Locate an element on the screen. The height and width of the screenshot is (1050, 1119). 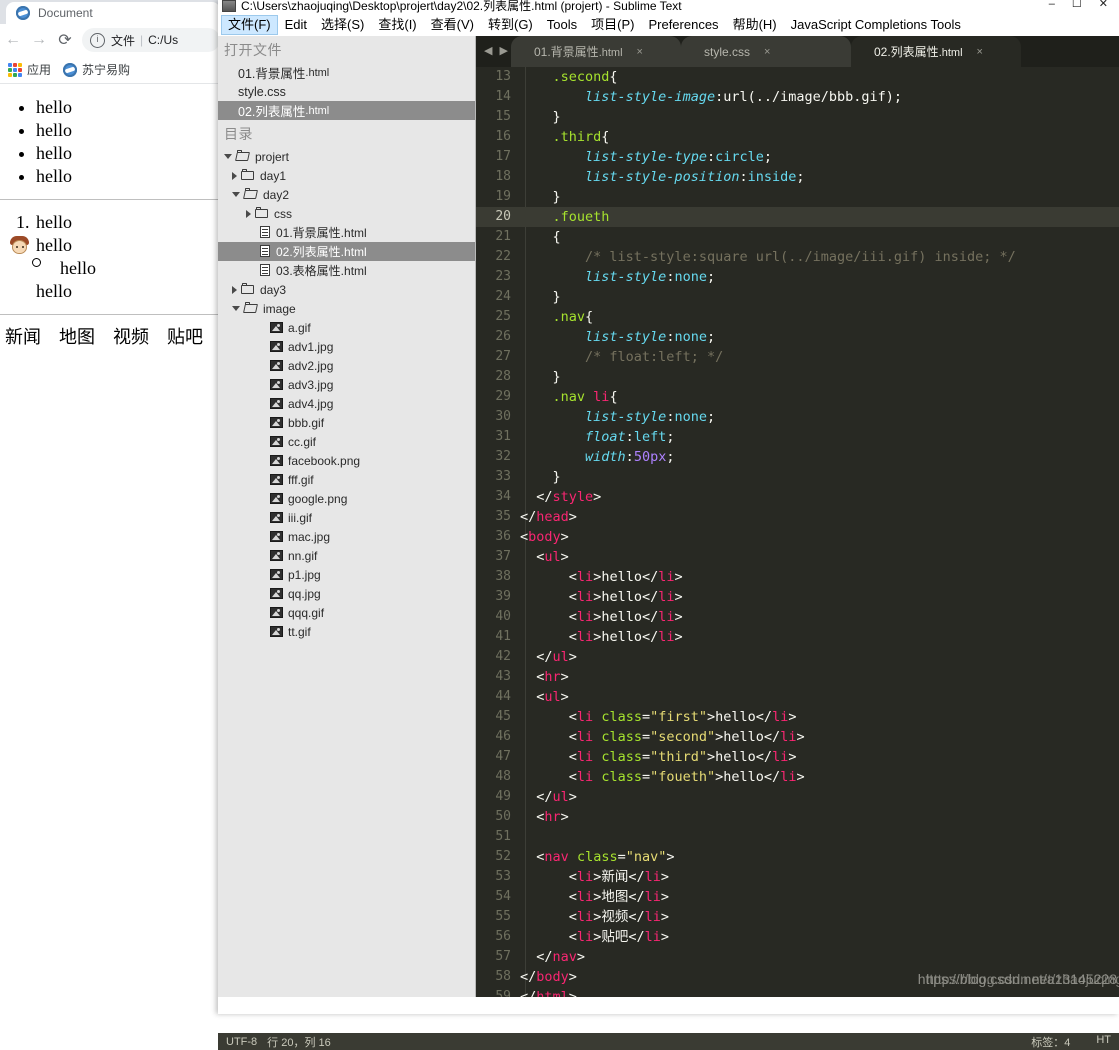
code-line: <nav class="nav"> is located at coordinates (819, 857).